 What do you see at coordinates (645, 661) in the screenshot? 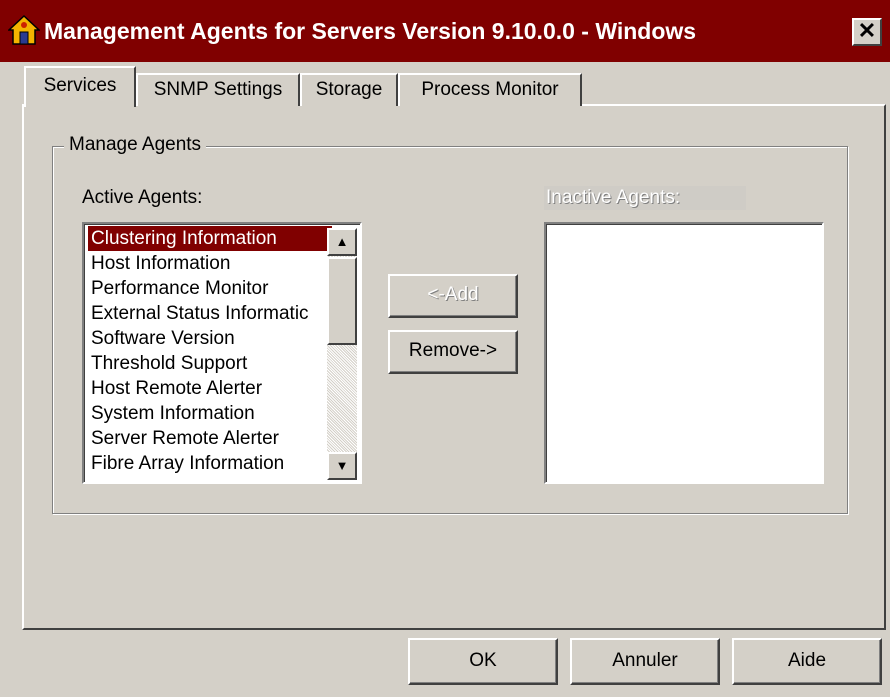
I see `cancel-button: Annuler` at bounding box center [645, 661].